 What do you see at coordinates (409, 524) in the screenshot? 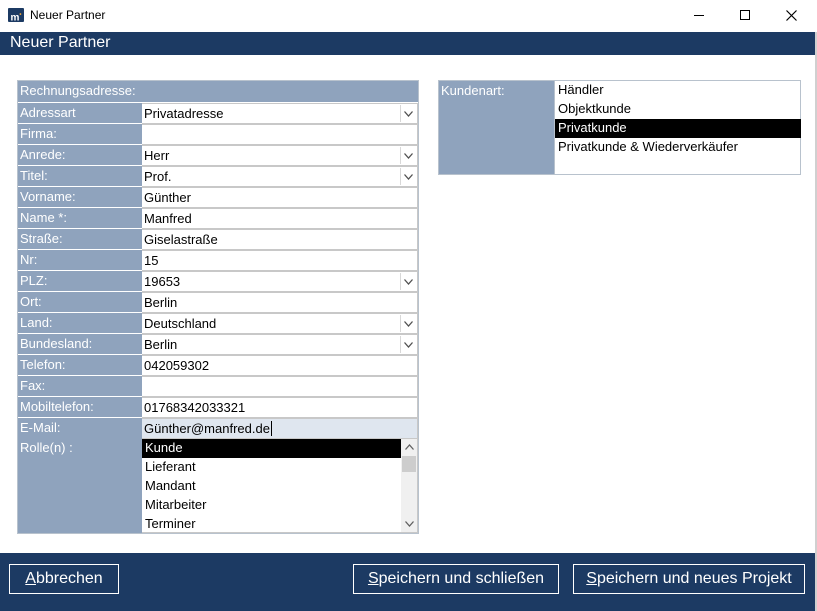
I see `scroll-down-icon` at bounding box center [409, 524].